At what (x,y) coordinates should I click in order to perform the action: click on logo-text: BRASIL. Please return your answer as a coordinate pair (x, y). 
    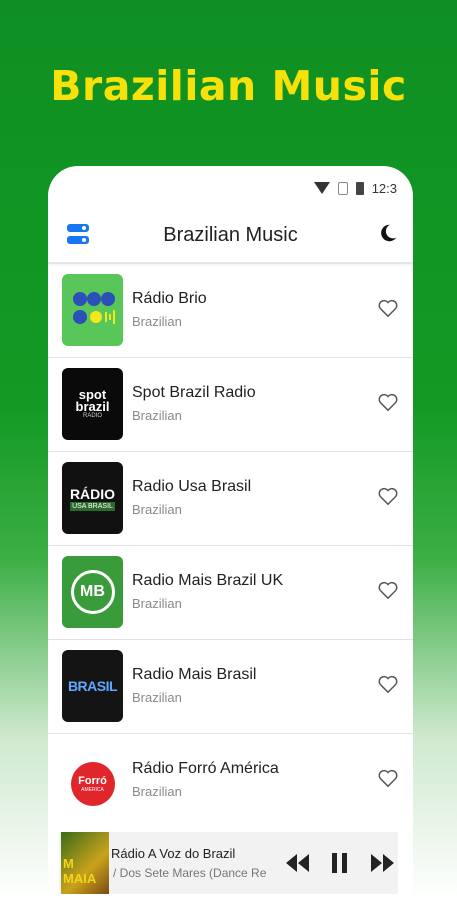
    Looking at the image, I should click on (92, 686).